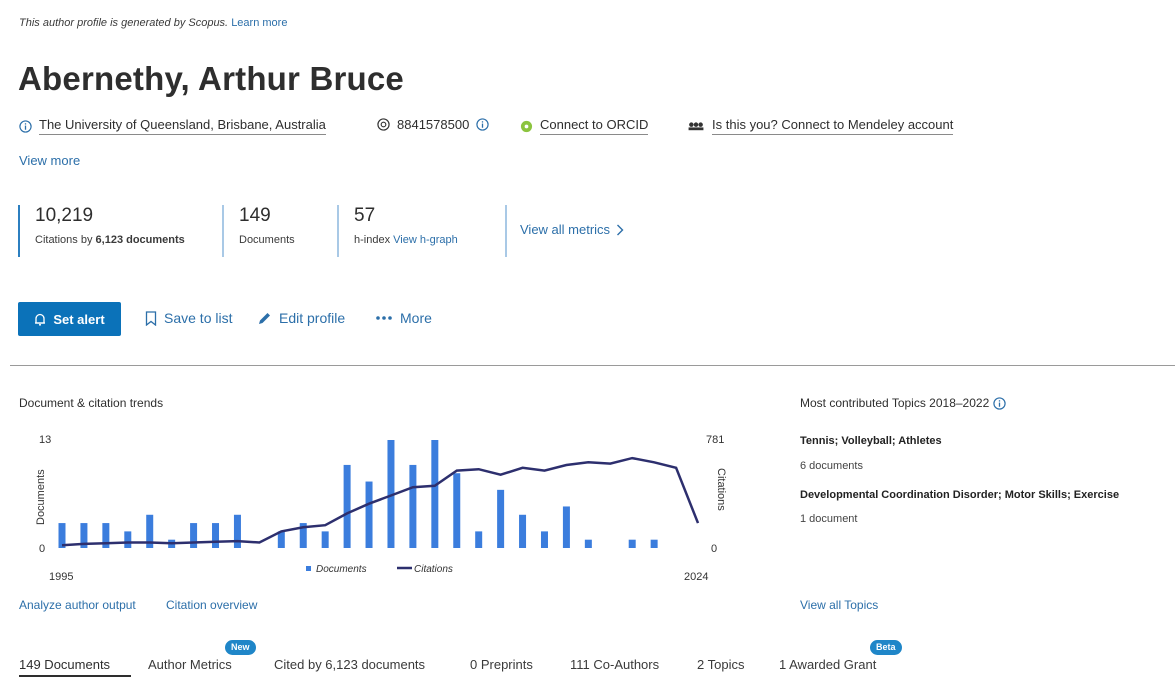 Image resolution: width=1175 pixels, height=677 pixels. What do you see at coordinates (308, 568) in the screenshot?
I see `legend-documents-swatch` at bounding box center [308, 568].